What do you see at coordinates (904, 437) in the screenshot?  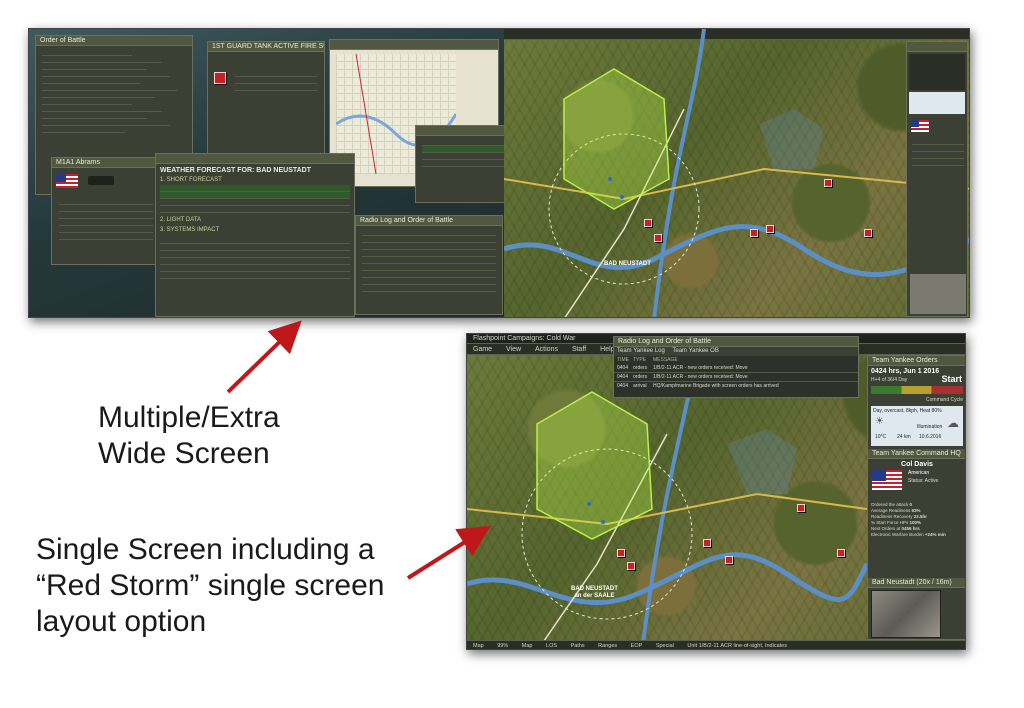 I see `visibility: 24 km` at bounding box center [904, 437].